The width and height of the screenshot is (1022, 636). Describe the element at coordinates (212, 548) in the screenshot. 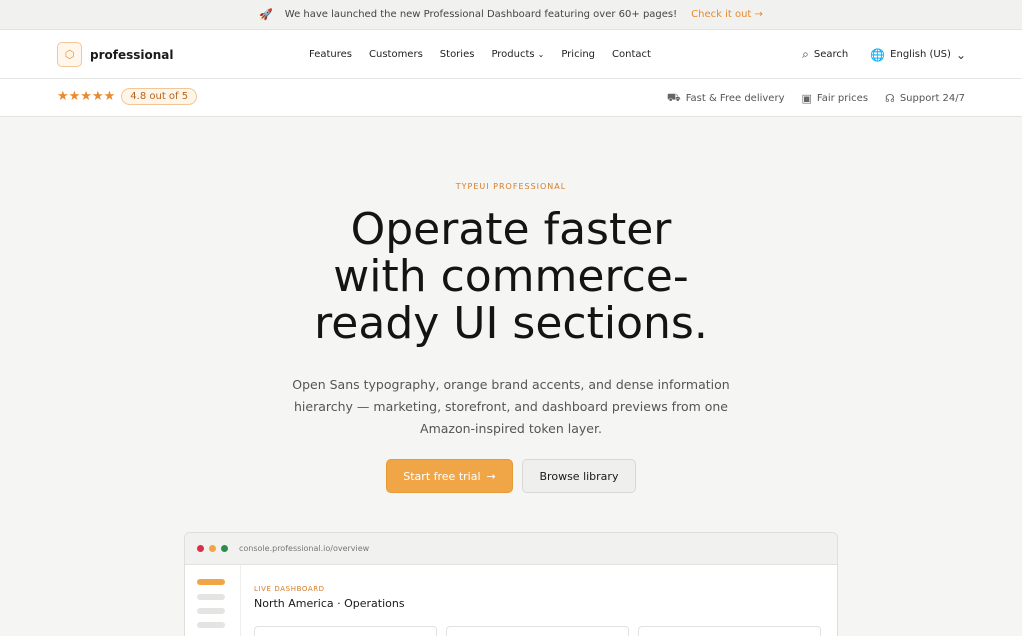

I see `window-dot-orange` at that location.